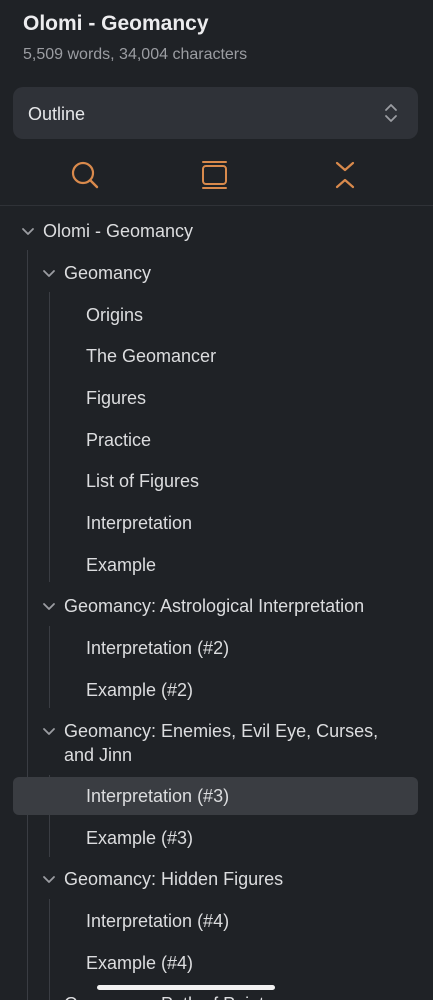 This screenshot has width=433, height=1000. I want to click on outline-heading-hidden-figures: Geomancy: Hidden Figures, so click(216, 880).